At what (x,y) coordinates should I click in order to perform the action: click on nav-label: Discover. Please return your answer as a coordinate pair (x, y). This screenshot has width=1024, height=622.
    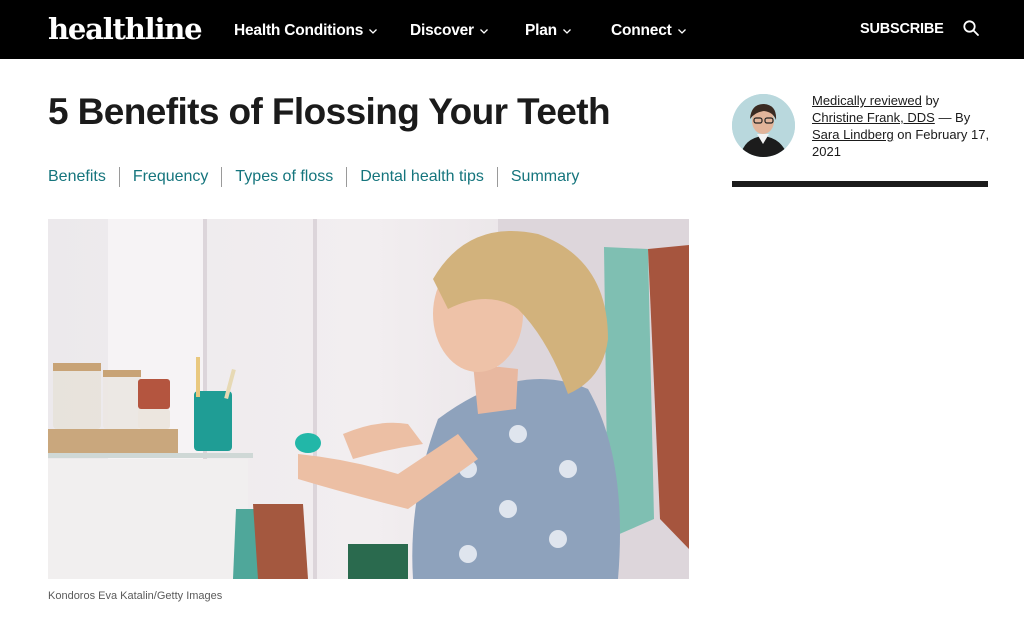
    Looking at the image, I should click on (442, 30).